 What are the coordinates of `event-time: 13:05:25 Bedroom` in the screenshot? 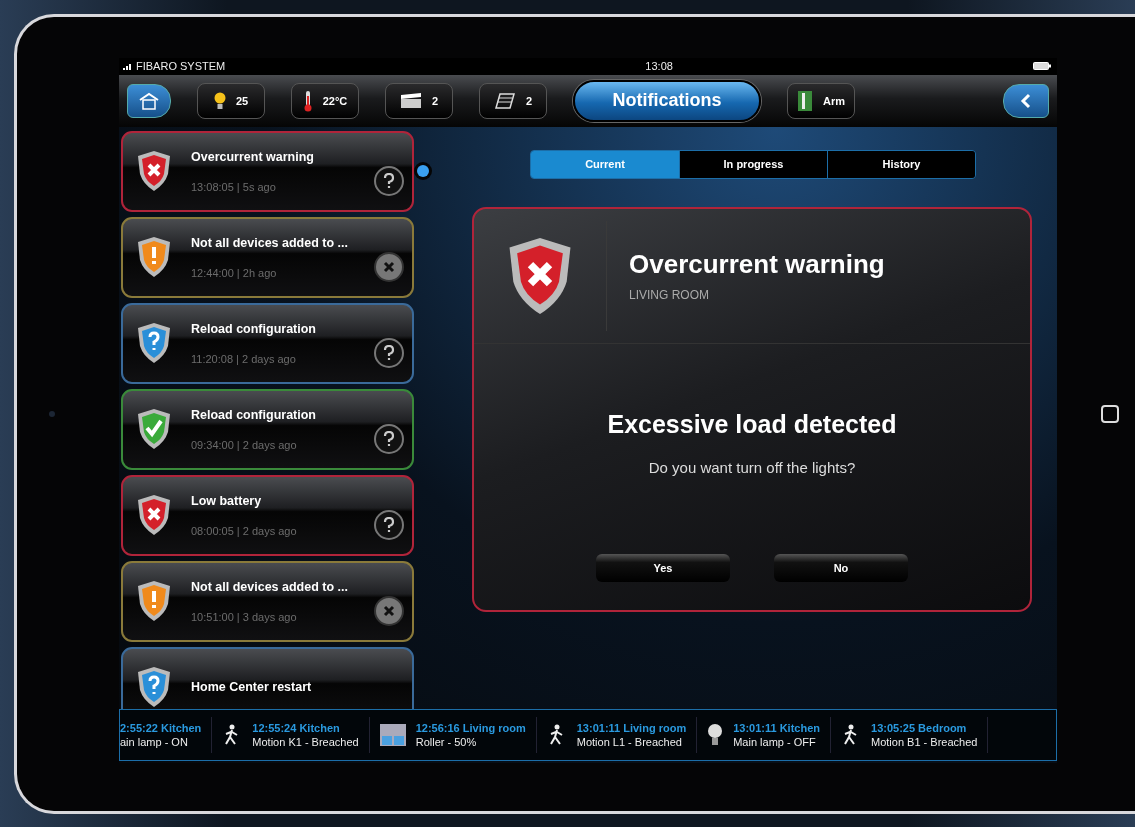 It's located at (919, 727).